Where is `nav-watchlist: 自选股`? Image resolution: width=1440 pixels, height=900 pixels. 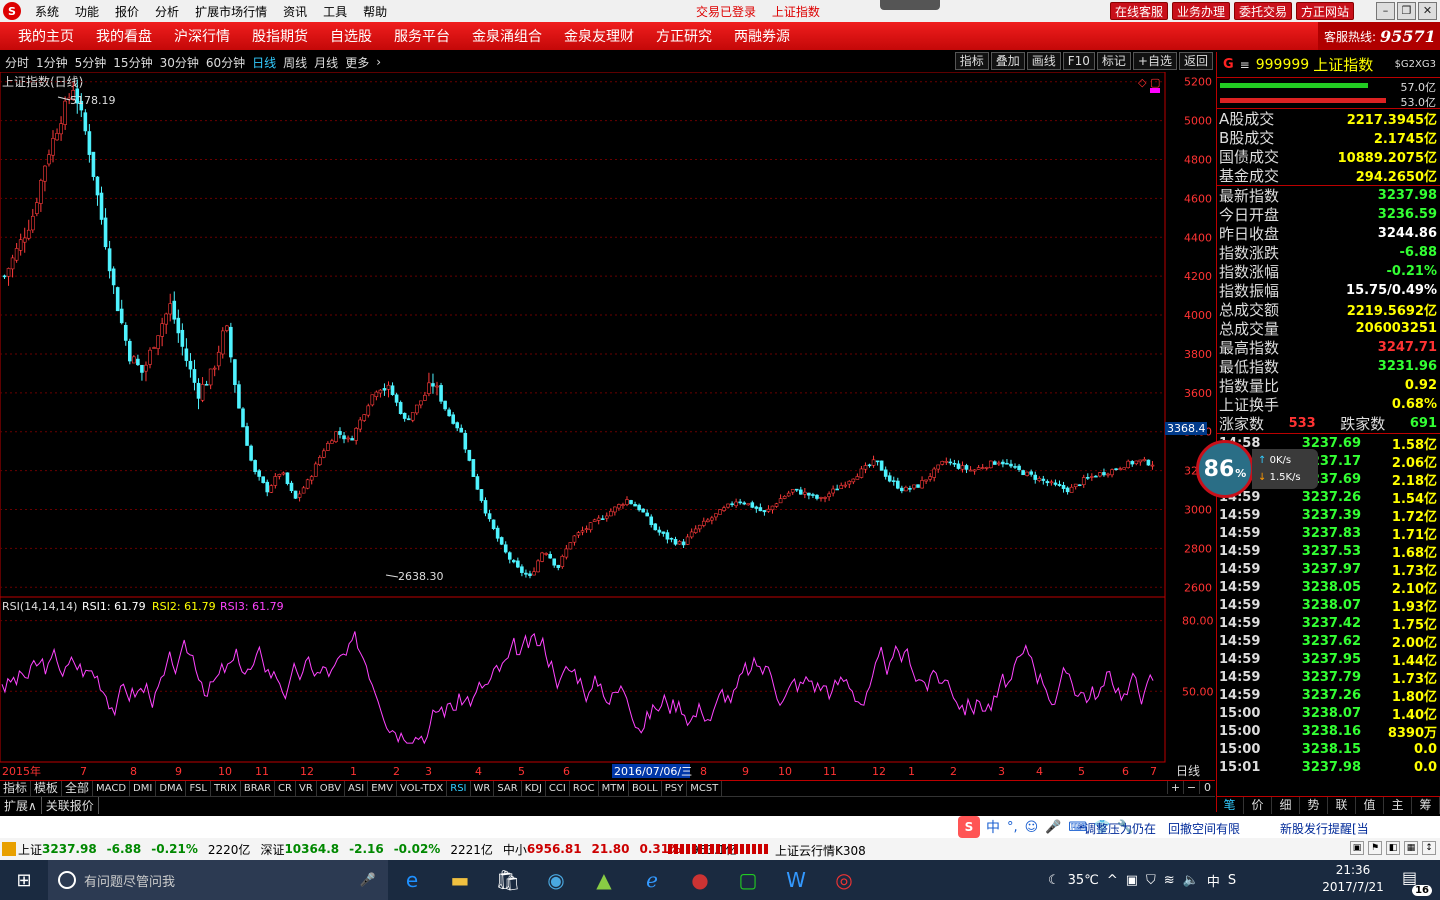 nav-watchlist: 自选股 is located at coordinates (351, 36).